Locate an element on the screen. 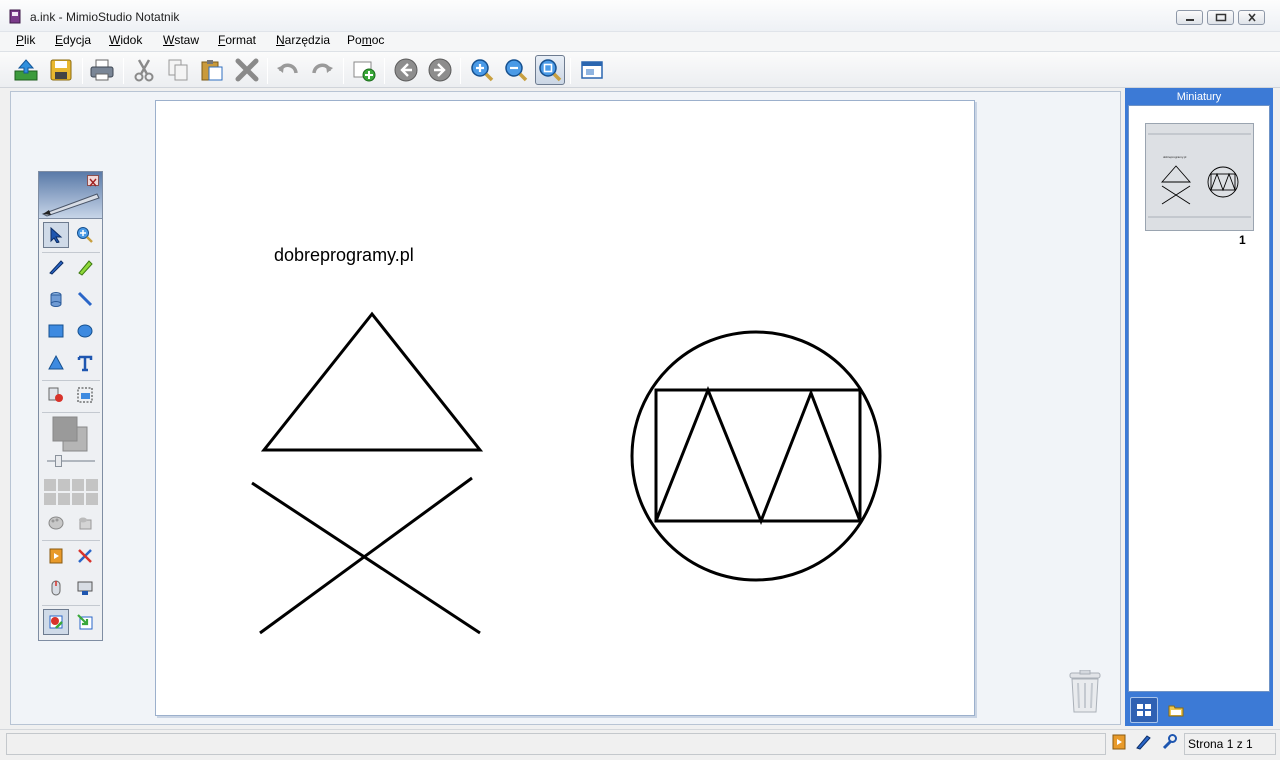 The image size is (1280, 760). zoom-in-button is located at coordinates (482, 70).